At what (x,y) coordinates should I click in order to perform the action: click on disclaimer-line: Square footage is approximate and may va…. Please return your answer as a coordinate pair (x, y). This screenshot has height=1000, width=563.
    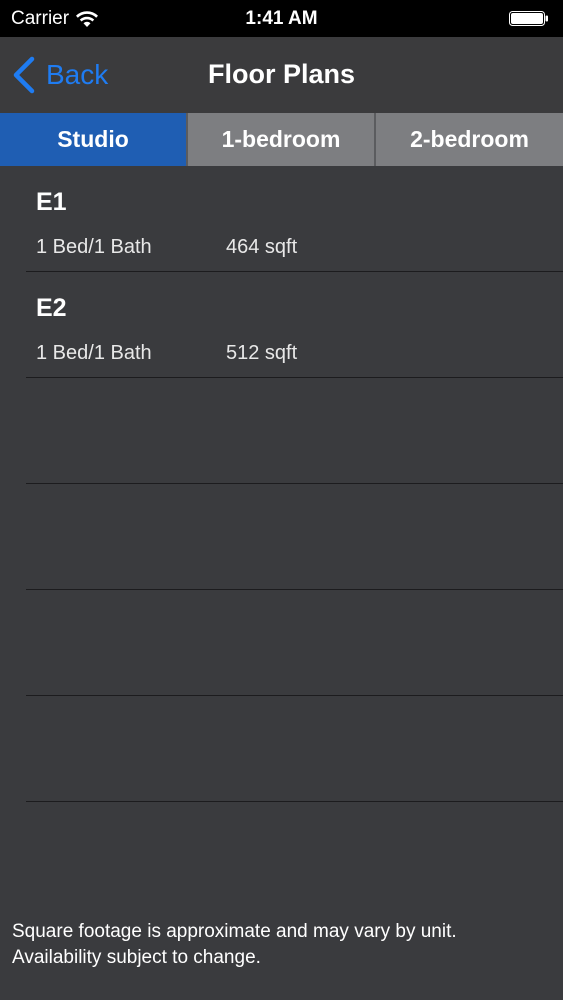
    Looking at the image, I should click on (234, 931).